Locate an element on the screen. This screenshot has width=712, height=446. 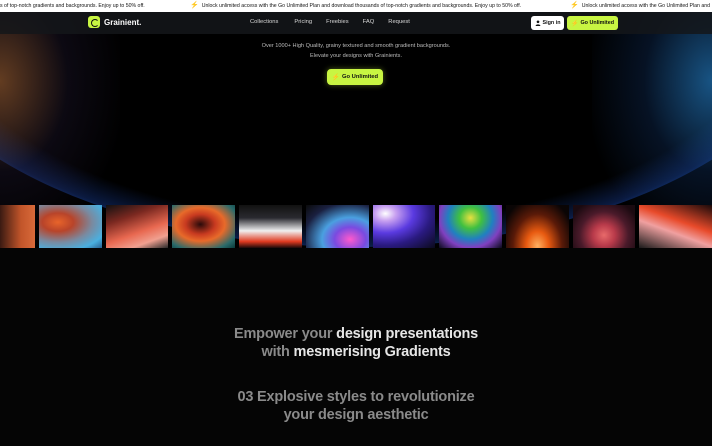
go-unlimited-nav-button: ⚡ Go Unlimited is located at coordinates (592, 23).